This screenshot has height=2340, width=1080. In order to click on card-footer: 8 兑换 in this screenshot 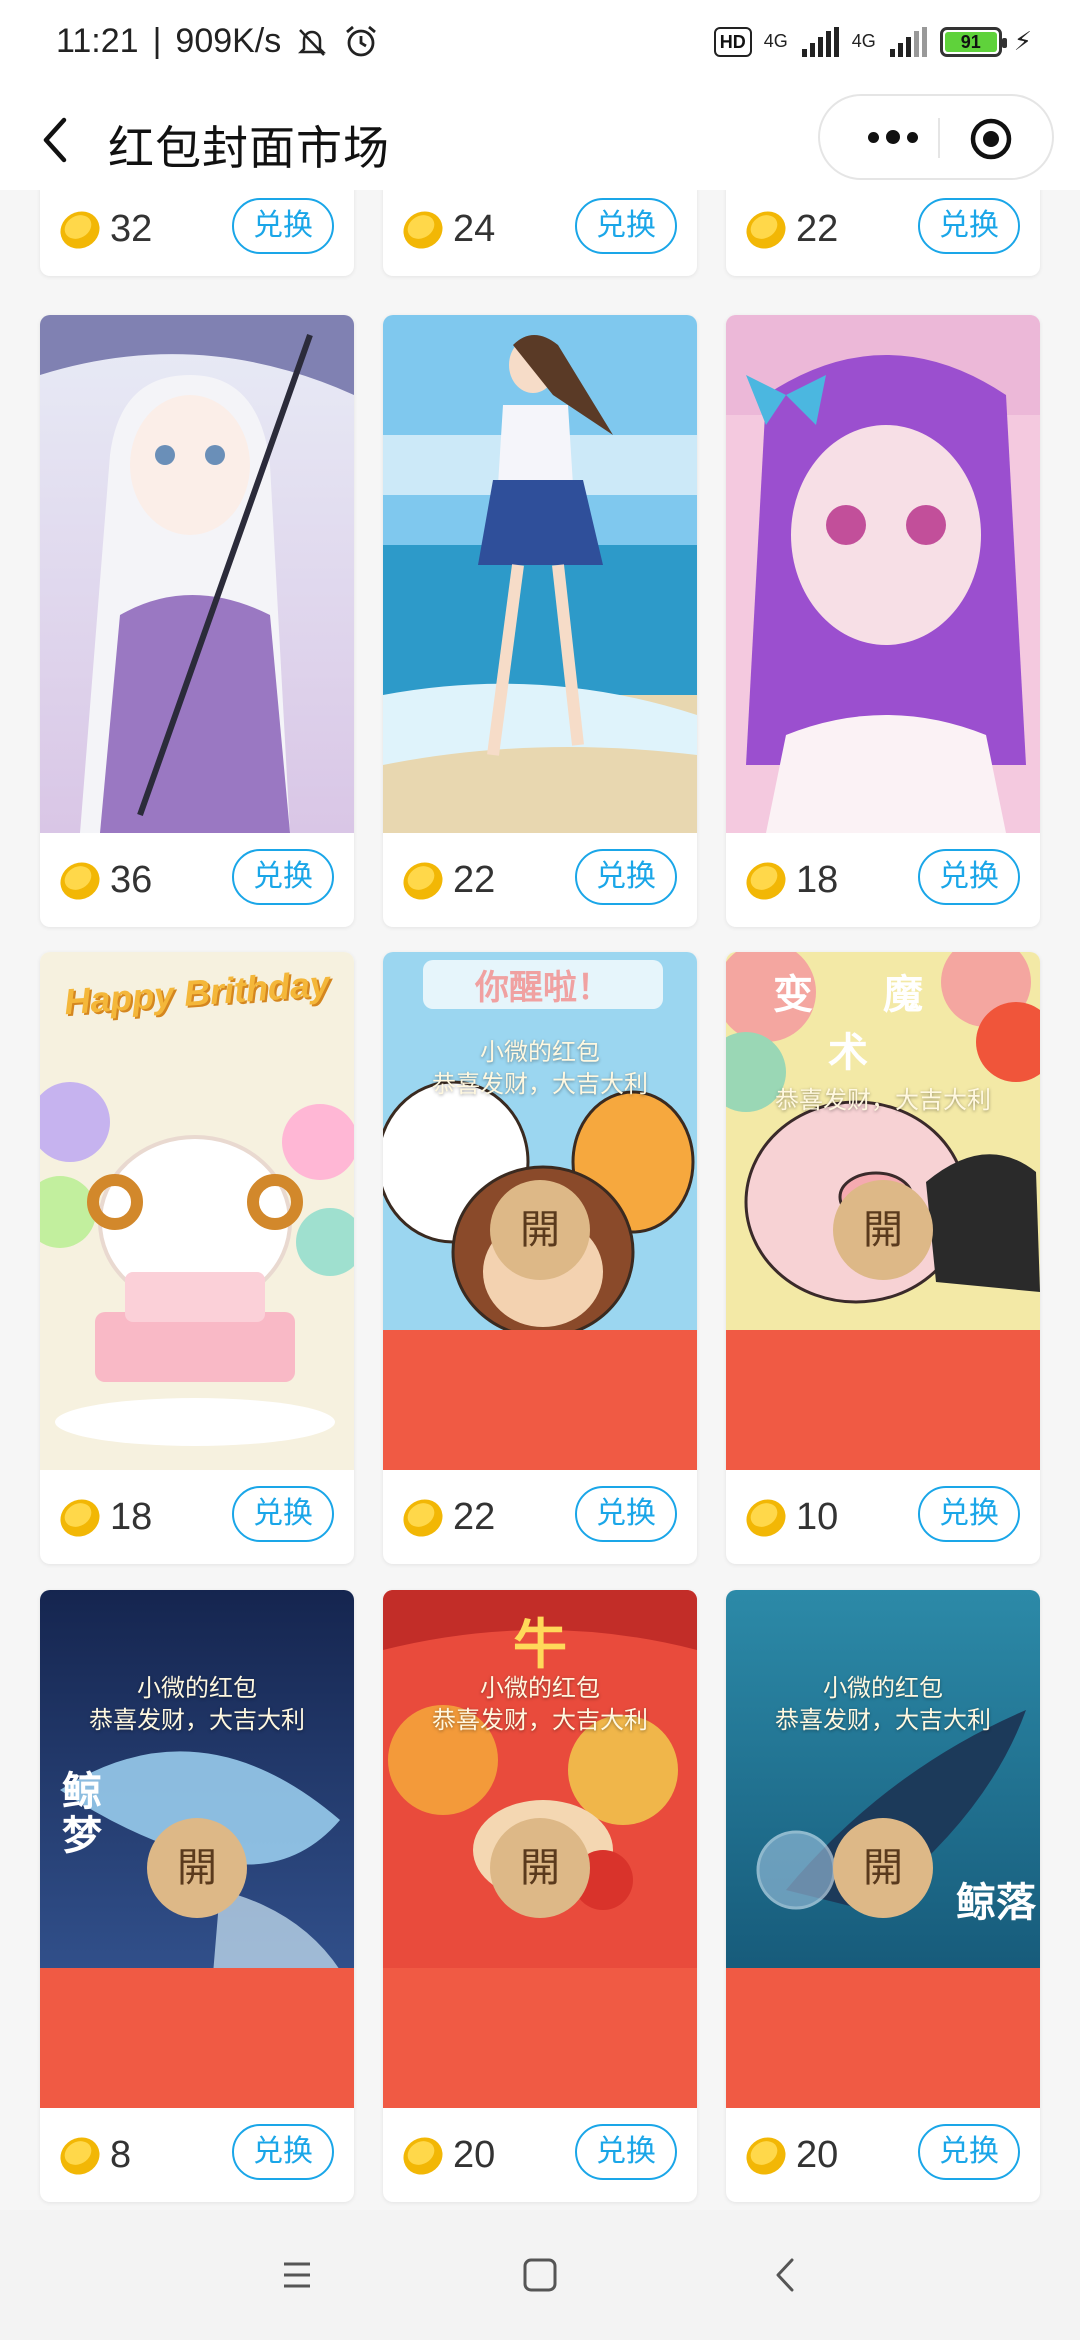, I will do `click(197, 2155)`.